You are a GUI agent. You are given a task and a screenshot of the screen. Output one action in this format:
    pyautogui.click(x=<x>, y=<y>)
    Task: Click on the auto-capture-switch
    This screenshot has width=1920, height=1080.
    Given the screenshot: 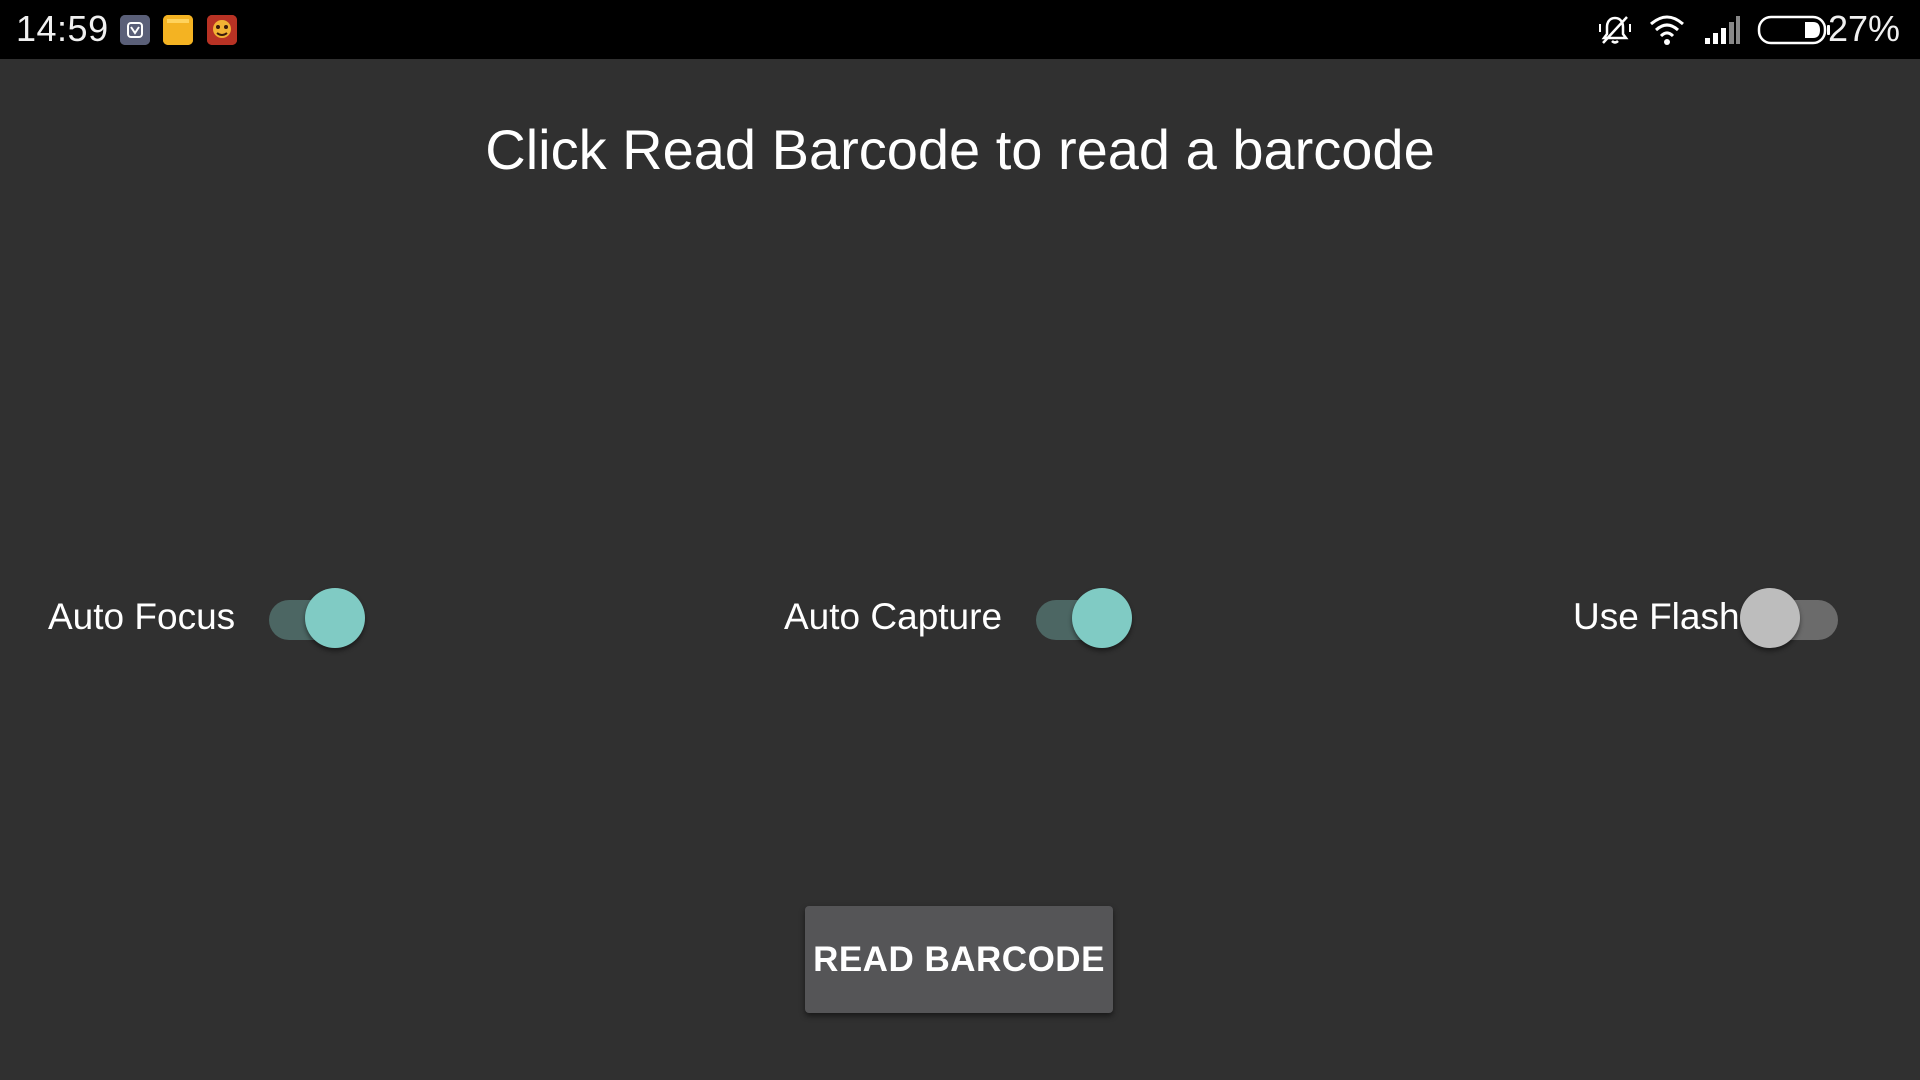 What is the action you would take?
    pyautogui.click(x=1082, y=617)
    